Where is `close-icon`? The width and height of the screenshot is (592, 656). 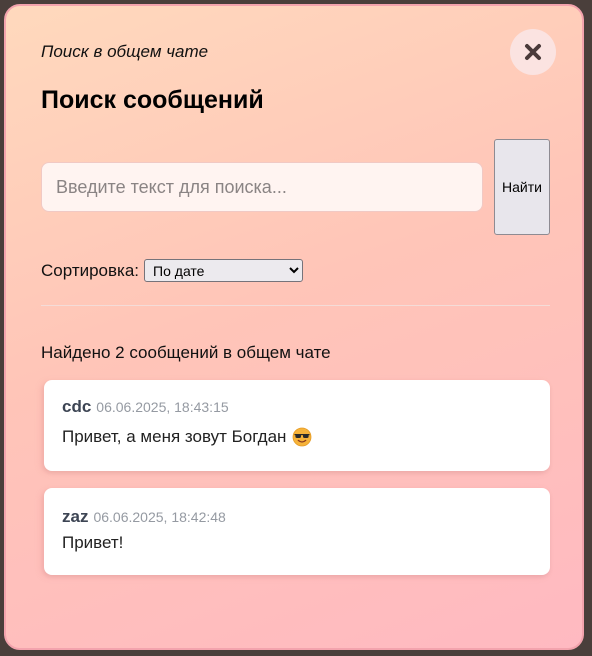 close-icon is located at coordinates (533, 52).